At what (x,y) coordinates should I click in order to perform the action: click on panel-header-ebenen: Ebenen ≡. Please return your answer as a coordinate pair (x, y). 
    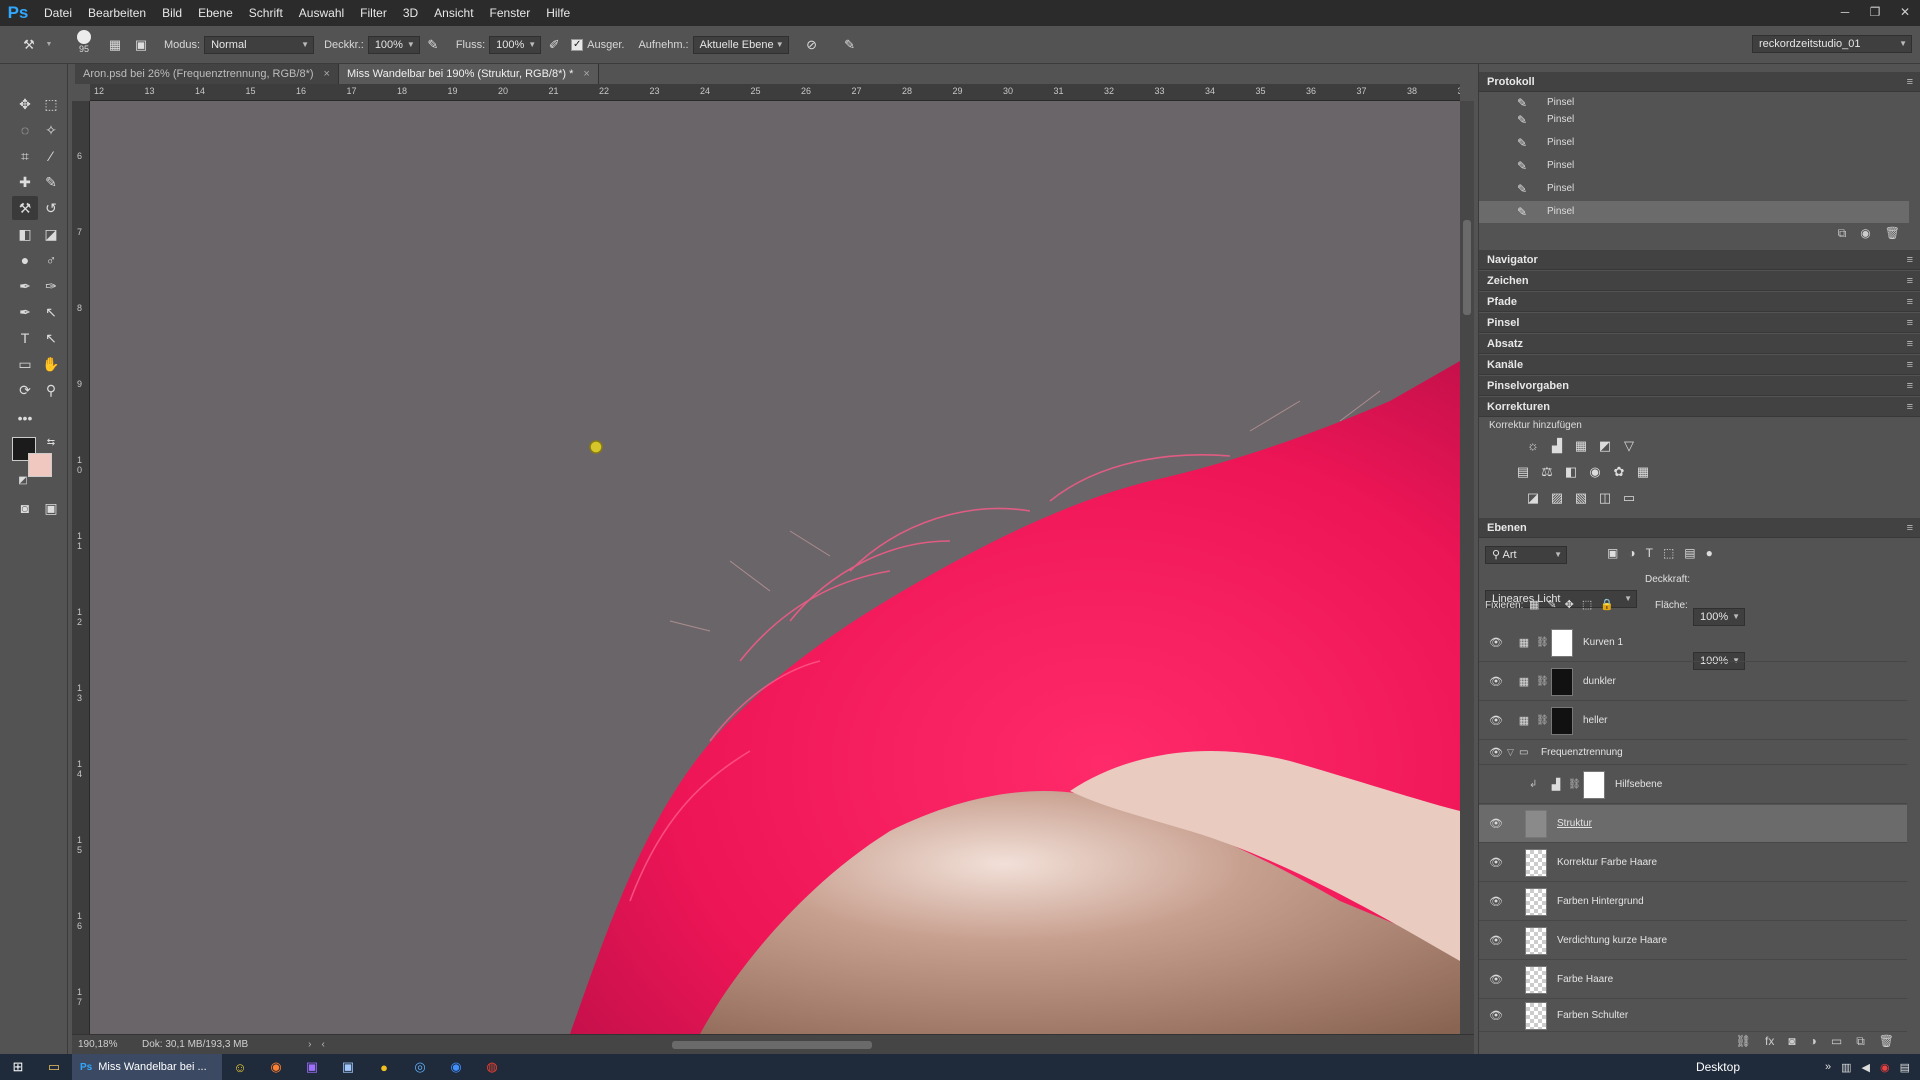
    Looking at the image, I should click on (1699, 528).